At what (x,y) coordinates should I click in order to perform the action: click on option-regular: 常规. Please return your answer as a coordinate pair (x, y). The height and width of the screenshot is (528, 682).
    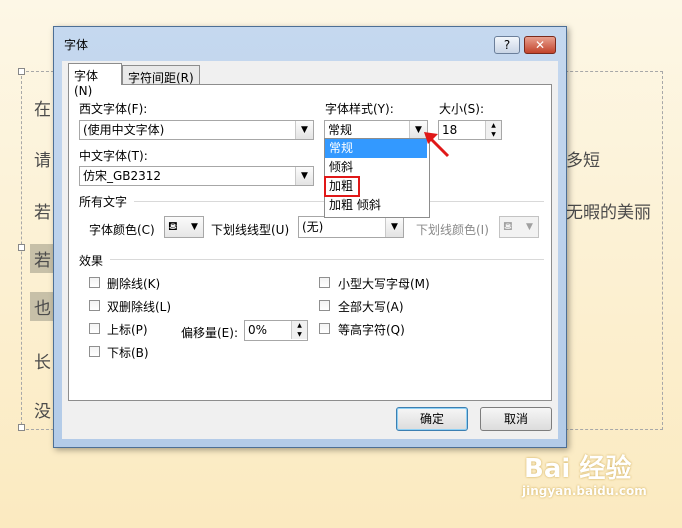
    Looking at the image, I should click on (376, 148).